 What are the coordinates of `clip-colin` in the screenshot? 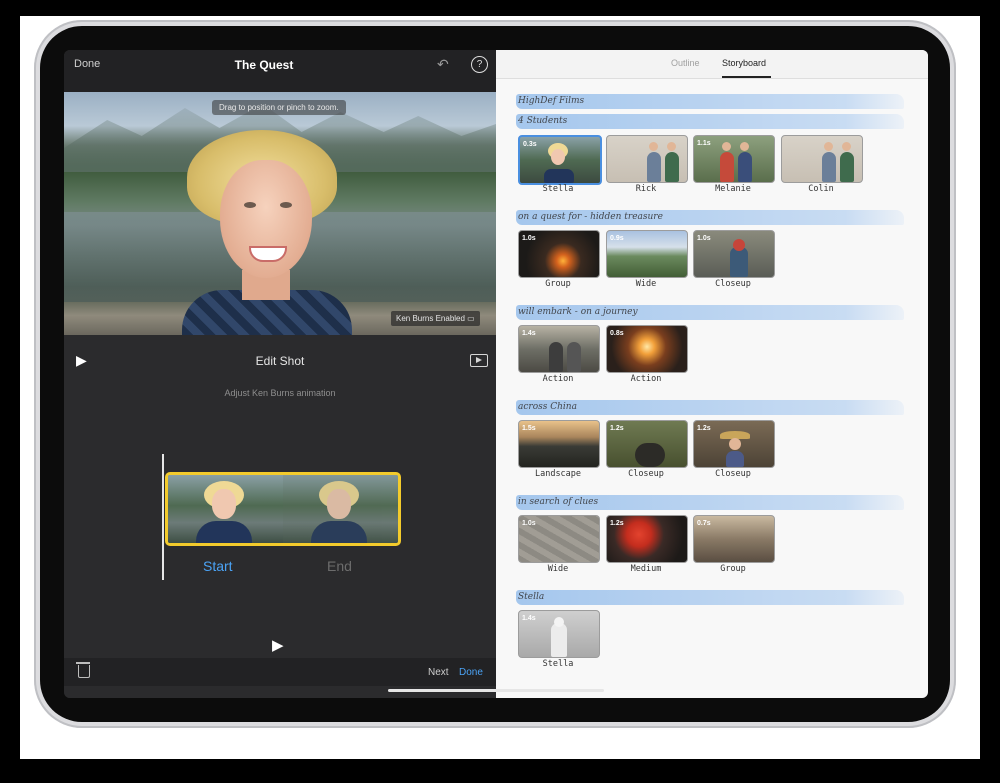 It's located at (822, 159).